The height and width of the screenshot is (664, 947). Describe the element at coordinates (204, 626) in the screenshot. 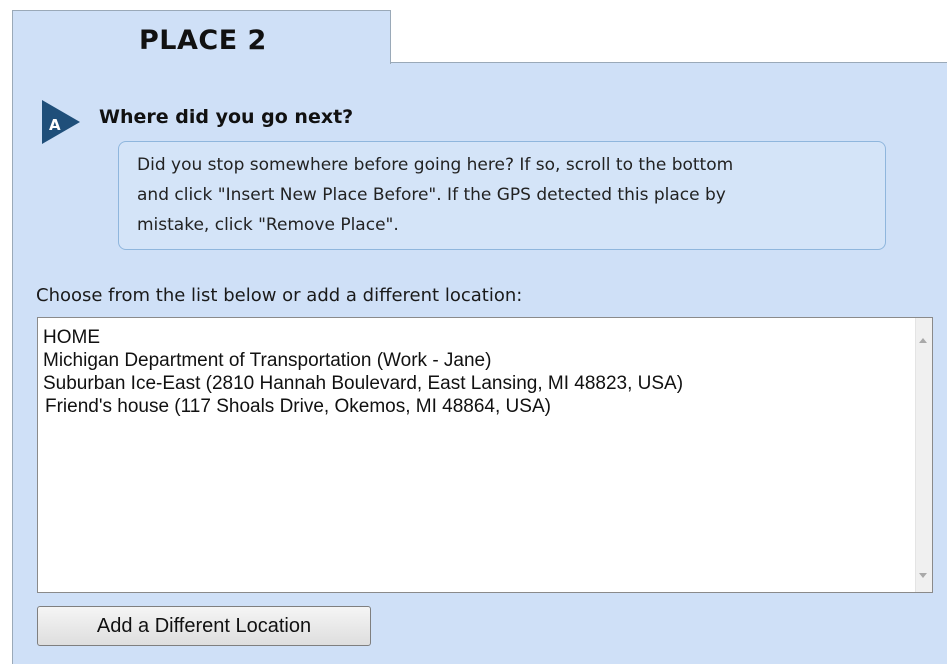

I see `add-different-location-button: Add a Different Location` at that location.